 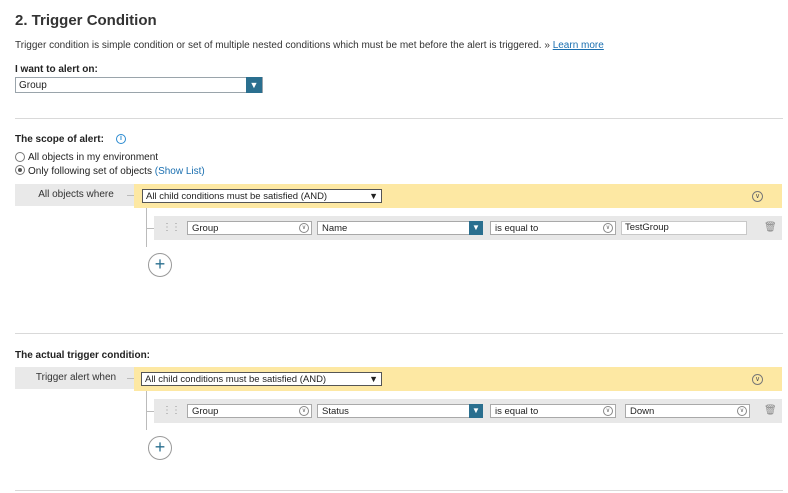 What do you see at coordinates (20, 170) in the screenshot?
I see `radio-following-objects` at bounding box center [20, 170].